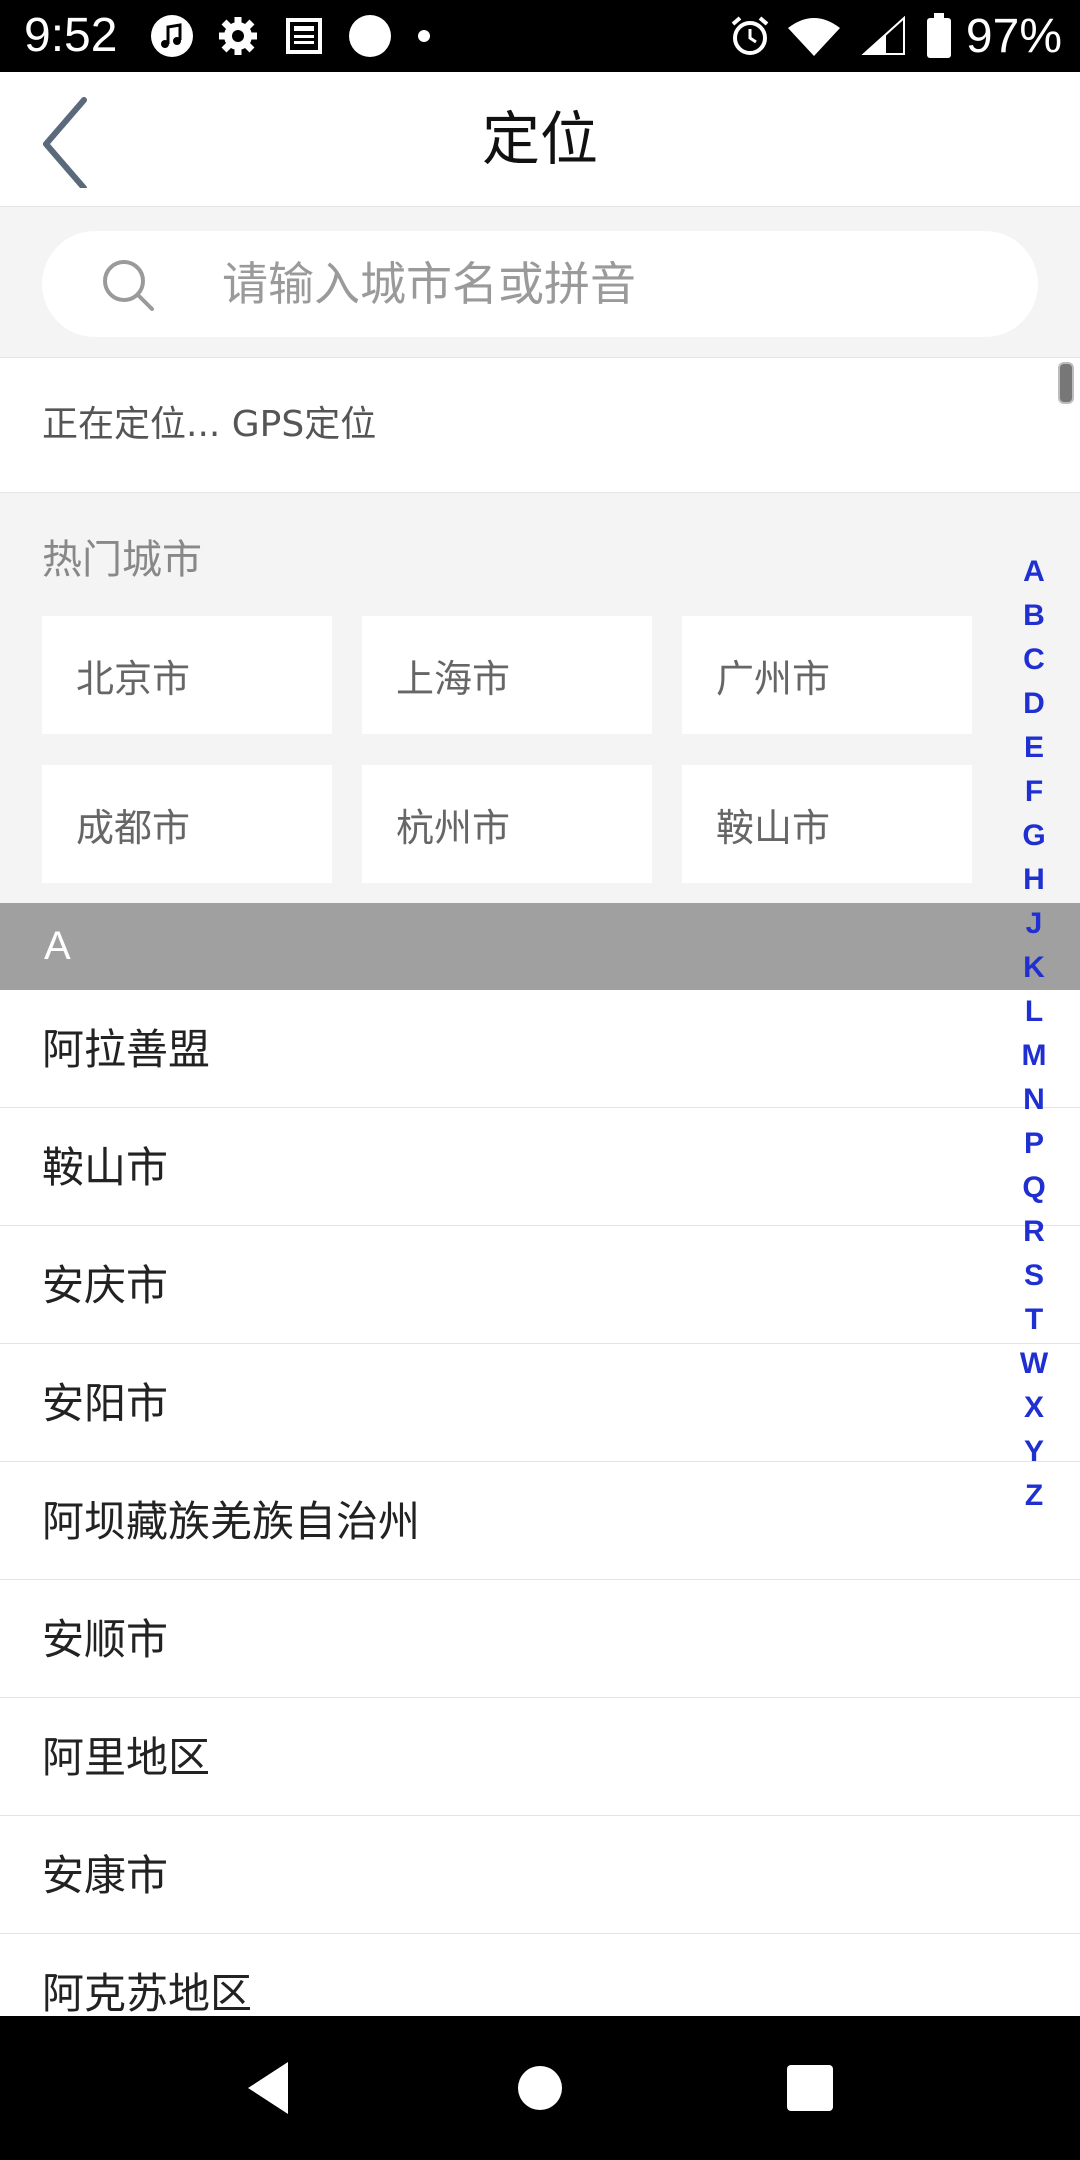  I want to click on music-note-icon, so click(172, 36).